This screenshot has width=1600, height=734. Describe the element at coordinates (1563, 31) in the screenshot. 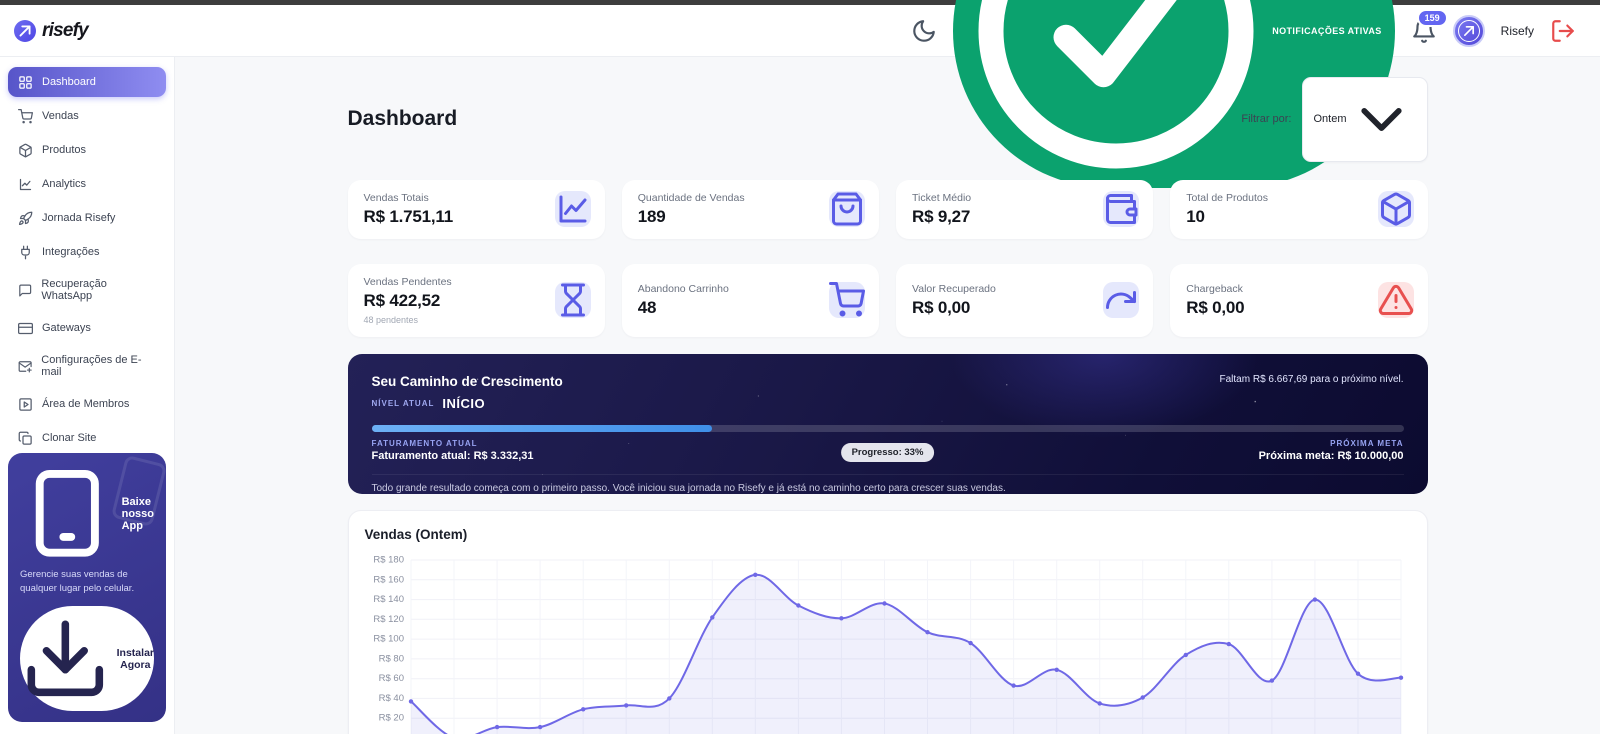

I see `logout-button` at that location.